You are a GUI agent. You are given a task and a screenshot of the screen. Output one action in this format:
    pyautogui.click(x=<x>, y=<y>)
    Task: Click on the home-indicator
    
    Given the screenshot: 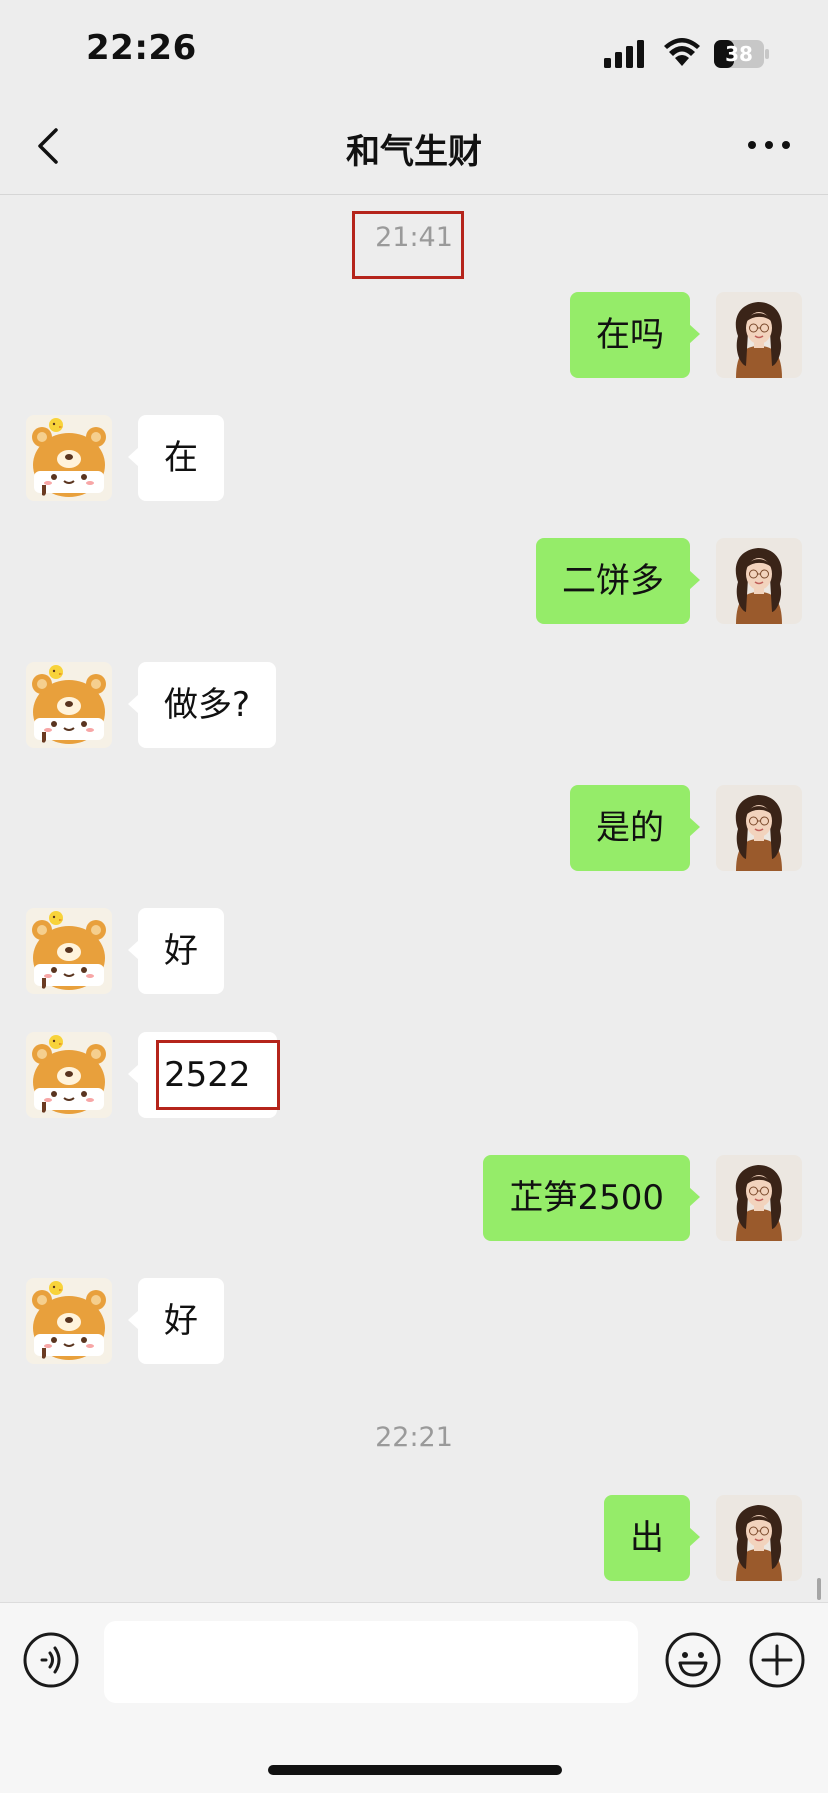 What is the action you would take?
    pyautogui.click(x=415, y=1770)
    